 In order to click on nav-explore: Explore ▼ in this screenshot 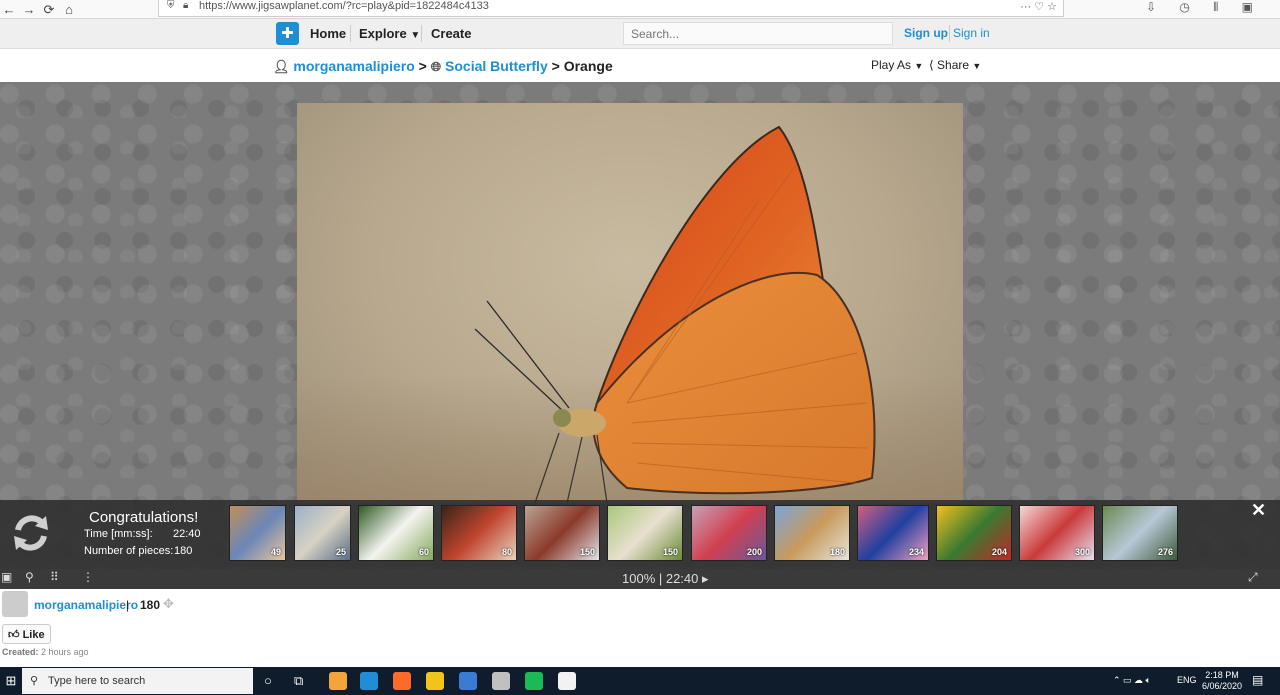, I will do `click(389, 33)`.